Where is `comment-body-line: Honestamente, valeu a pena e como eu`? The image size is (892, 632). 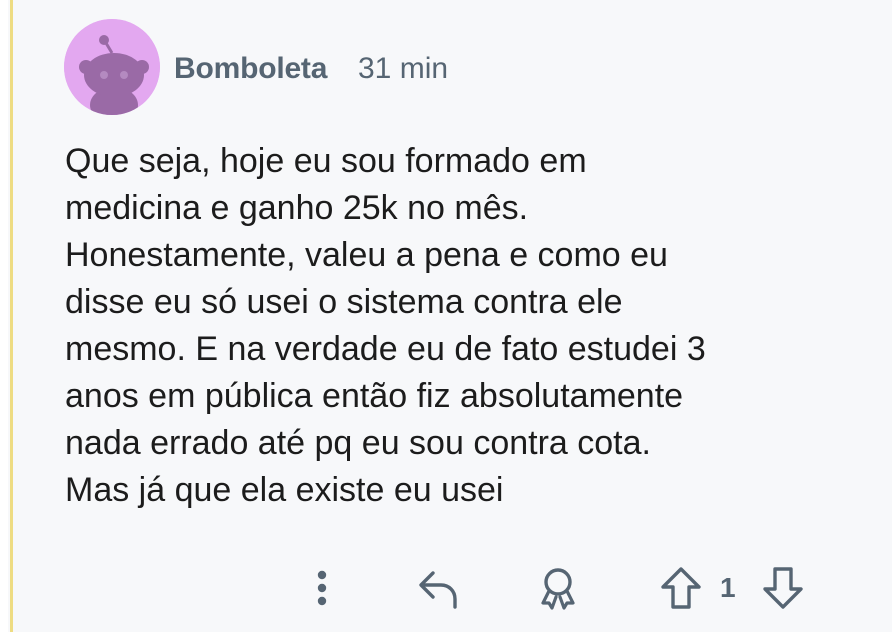
comment-body-line: Honestamente, valeu a pena e como eu is located at coordinates (366, 255).